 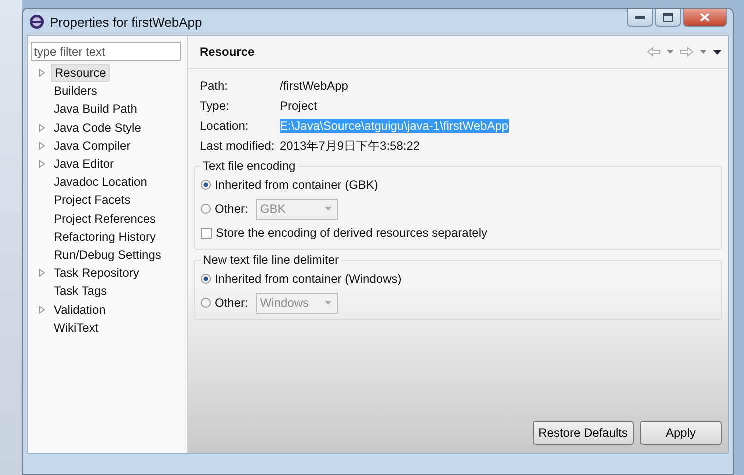 What do you see at coordinates (100, 182) in the screenshot?
I see `tree-item: Javadoc Location` at bounding box center [100, 182].